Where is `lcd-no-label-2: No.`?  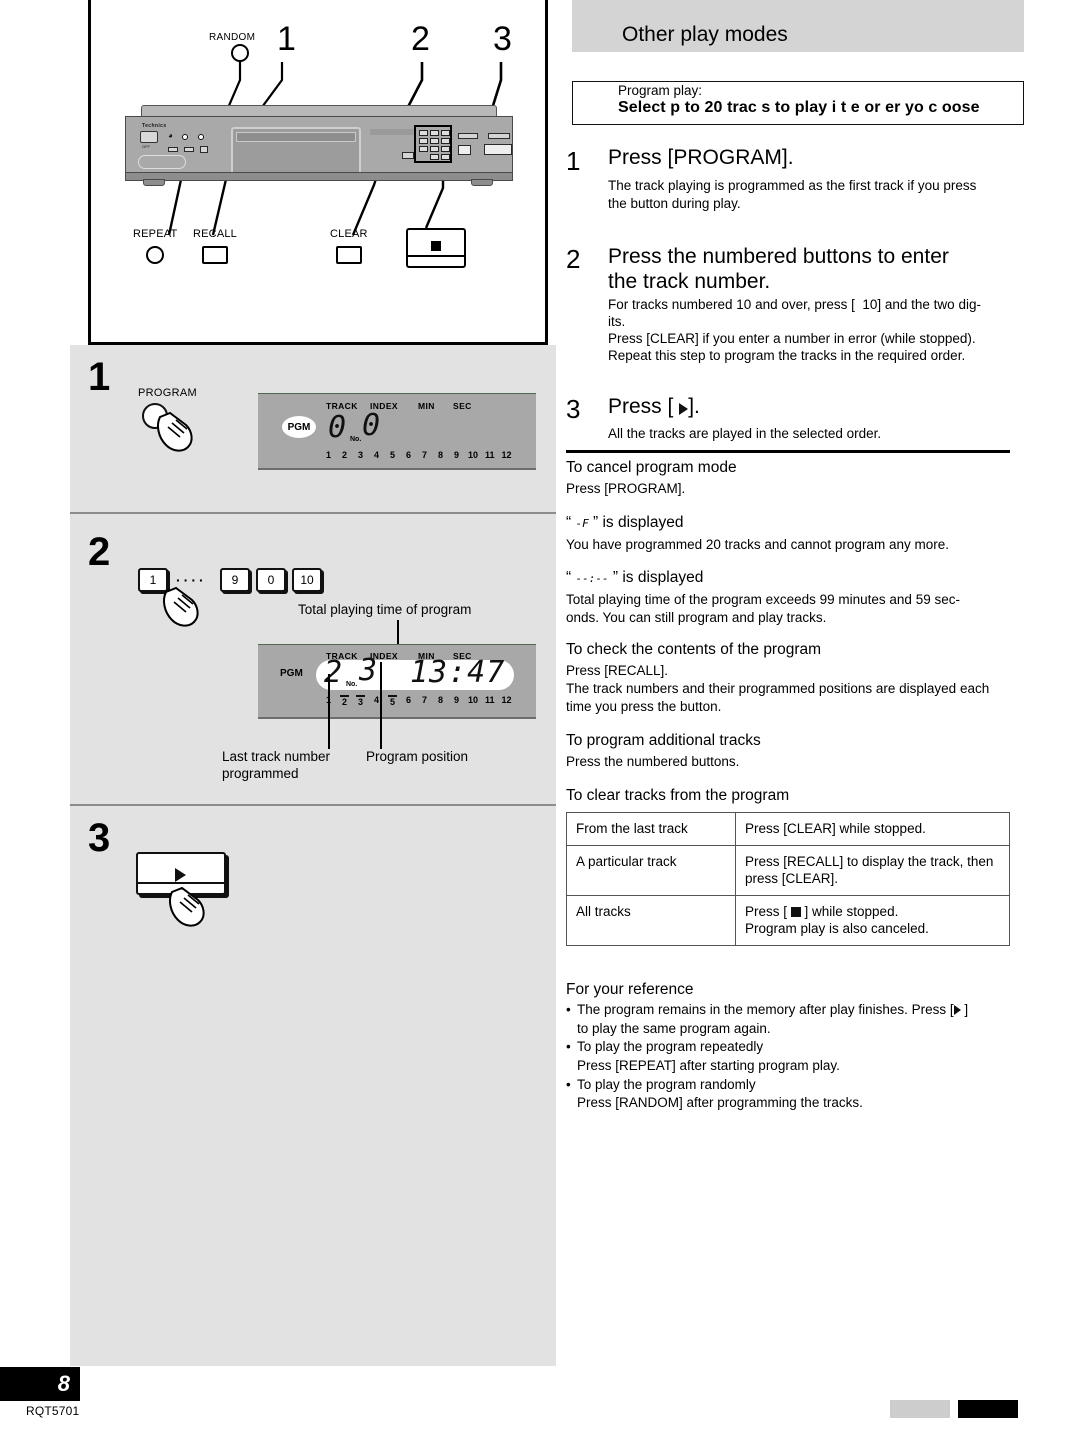
lcd-no-label-2: No. is located at coordinates (352, 684).